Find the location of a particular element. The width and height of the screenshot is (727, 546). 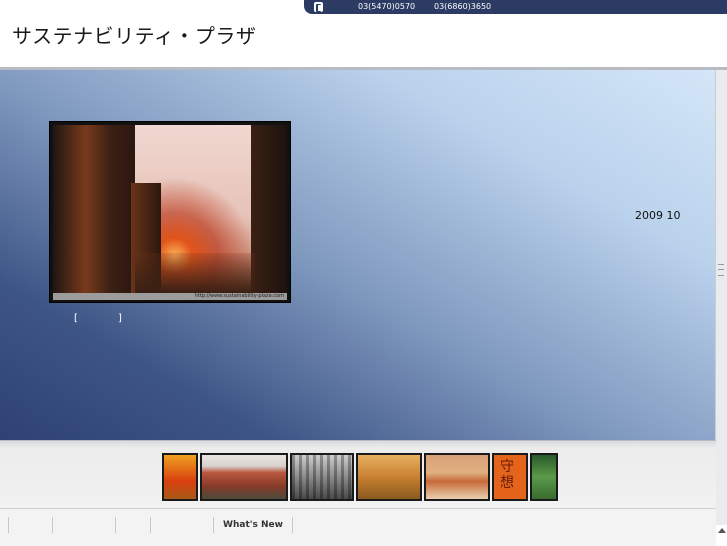

hero-date: 2009 10 is located at coordinates (658, 215).